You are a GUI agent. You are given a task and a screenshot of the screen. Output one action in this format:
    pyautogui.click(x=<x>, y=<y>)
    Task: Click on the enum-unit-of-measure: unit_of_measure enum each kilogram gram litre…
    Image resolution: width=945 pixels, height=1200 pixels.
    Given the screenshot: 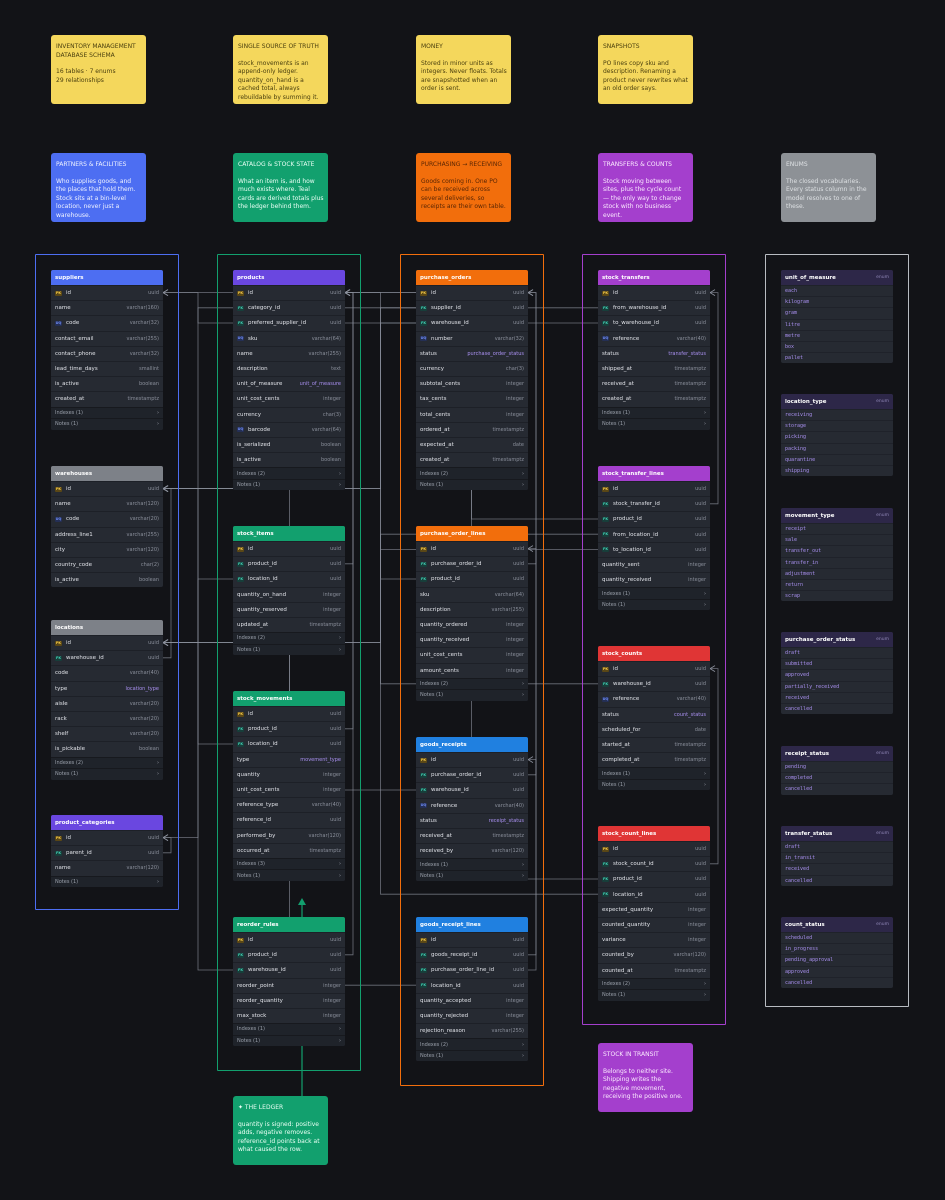 What is the action you would take?
    pyautogui.click(x=837, y=317)
    